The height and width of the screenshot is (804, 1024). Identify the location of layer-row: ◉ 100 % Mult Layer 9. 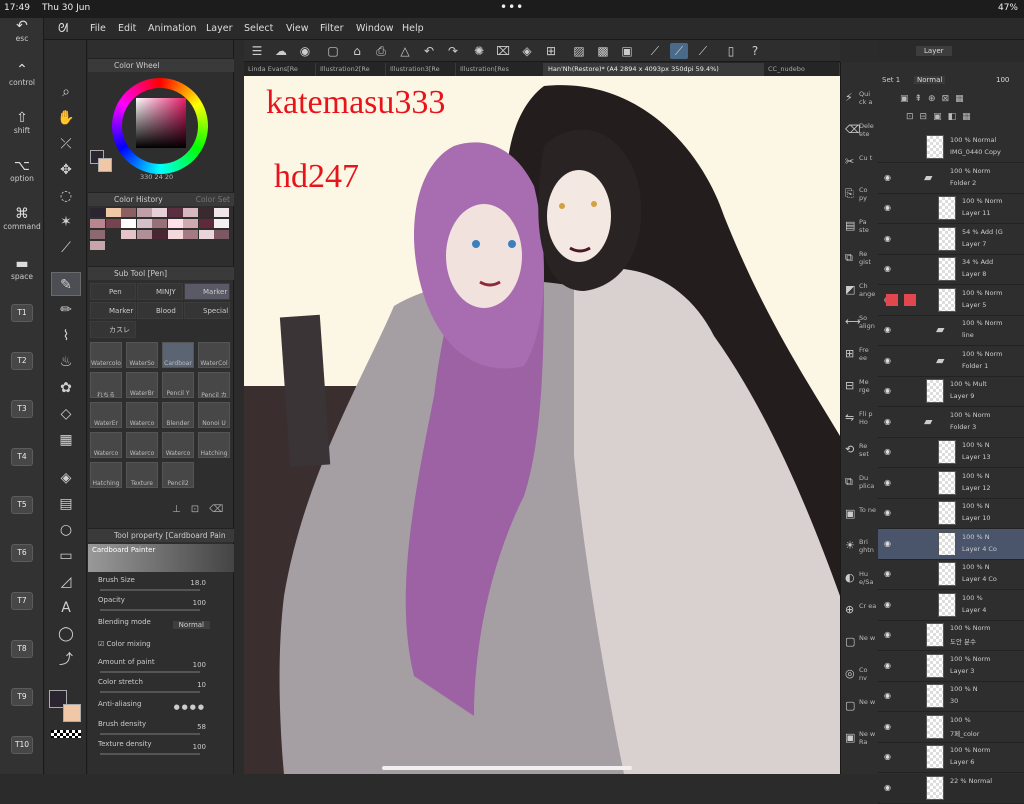
(951, 391).